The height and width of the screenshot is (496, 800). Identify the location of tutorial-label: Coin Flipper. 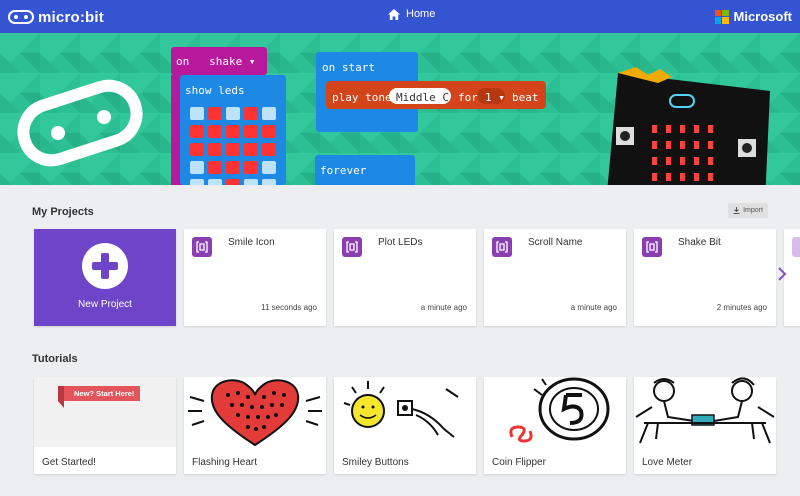
(519, 462).